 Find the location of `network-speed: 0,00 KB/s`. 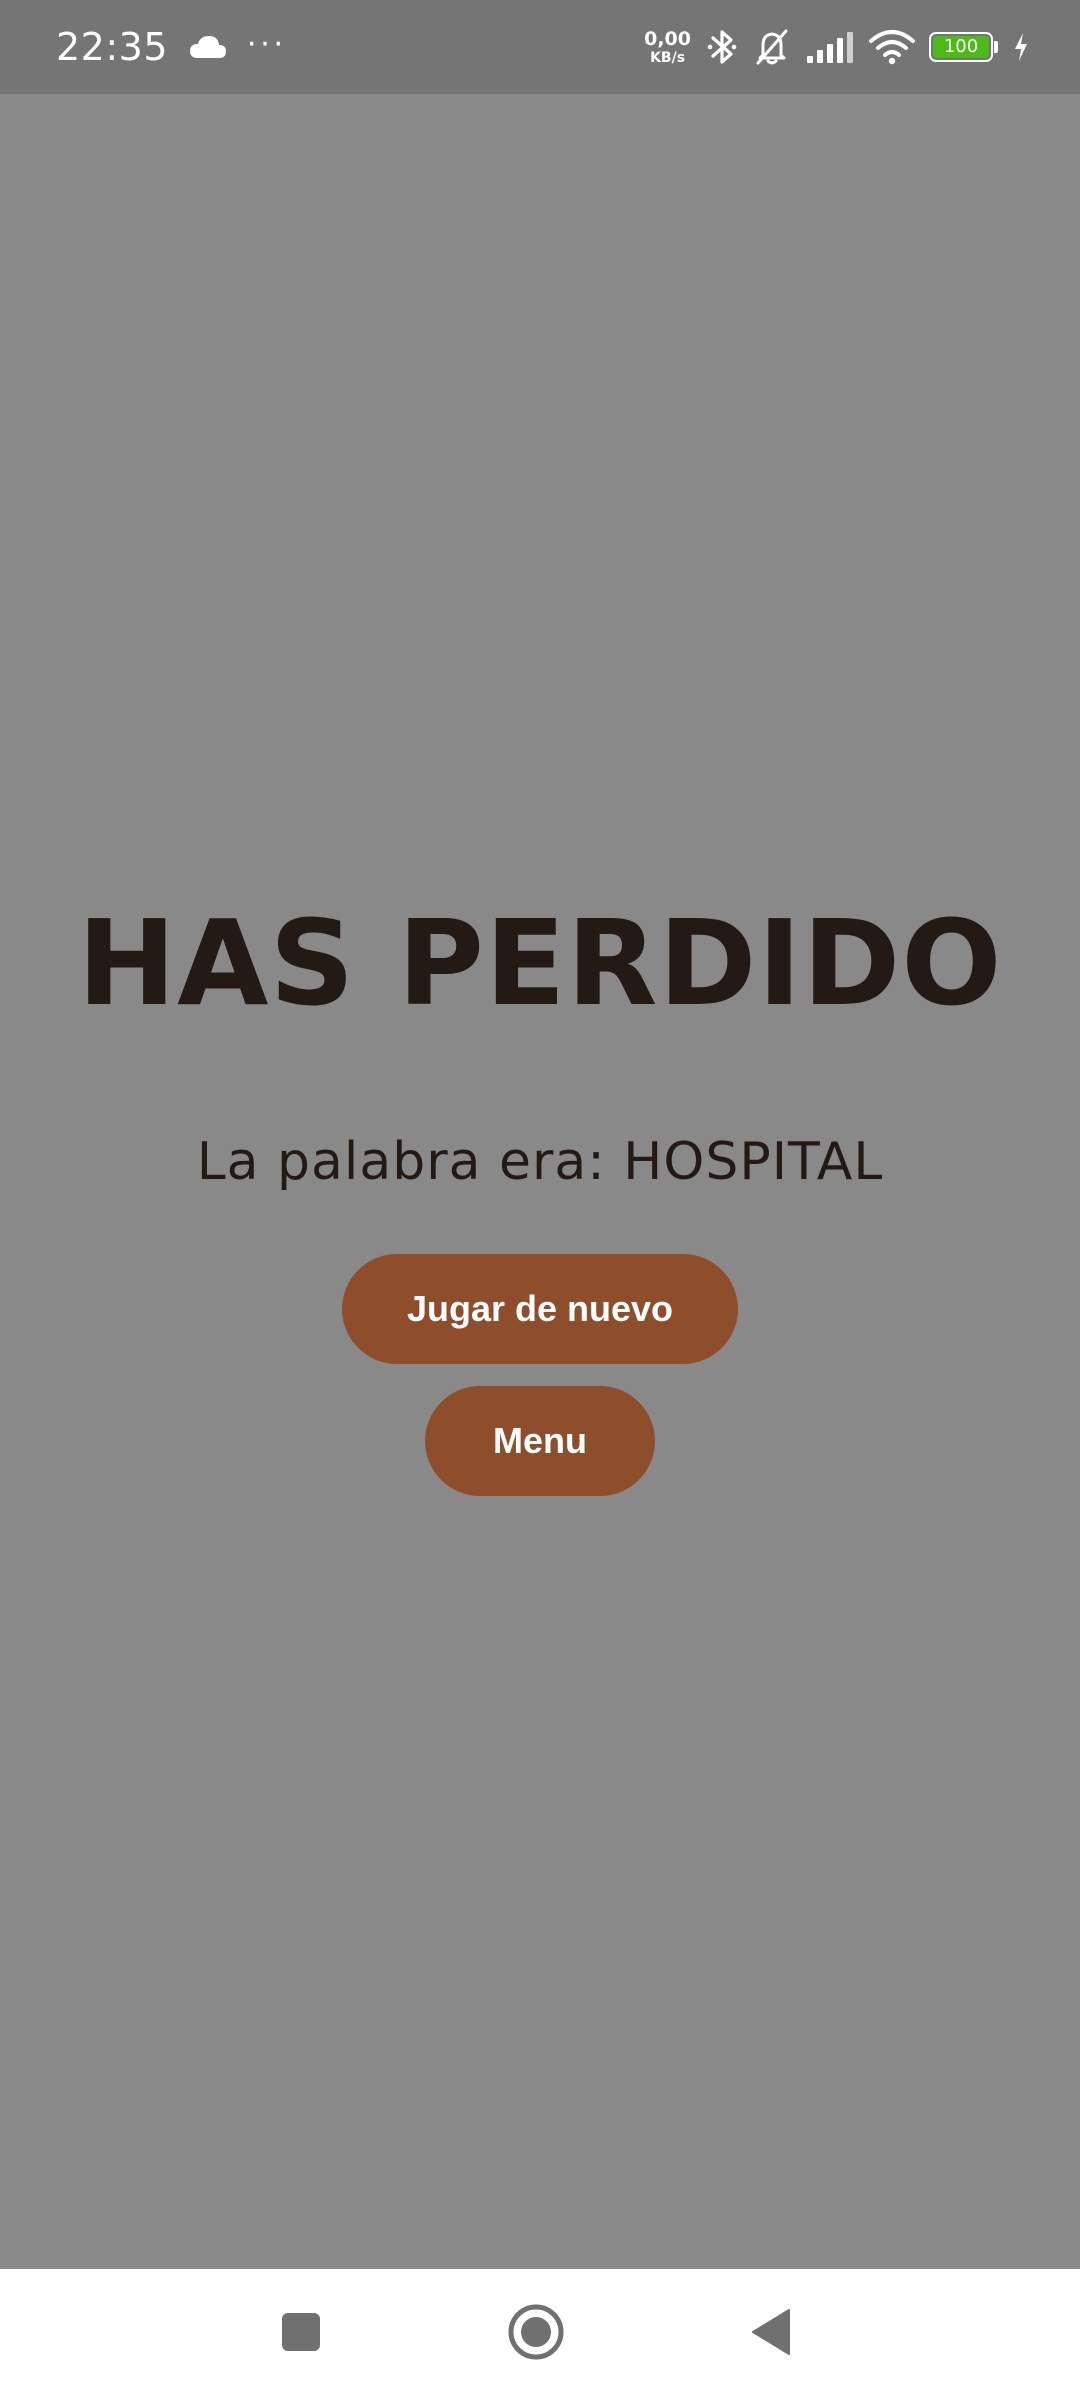

network-speed: 0,00 KB/s is located at coordinates (667, 46).